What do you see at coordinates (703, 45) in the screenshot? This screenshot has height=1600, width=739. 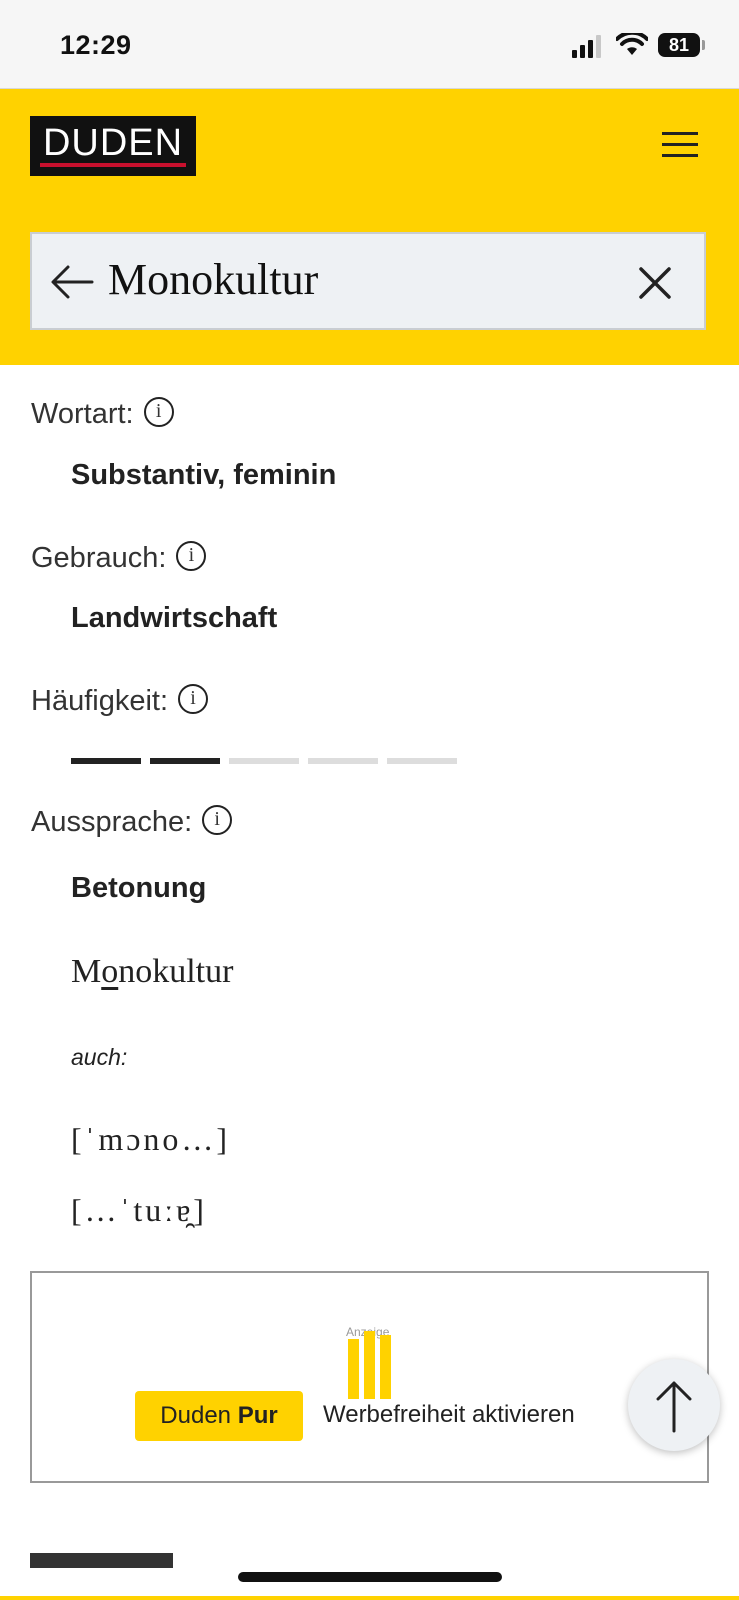 I see `battery-tip` at bounding box center [703, 45].